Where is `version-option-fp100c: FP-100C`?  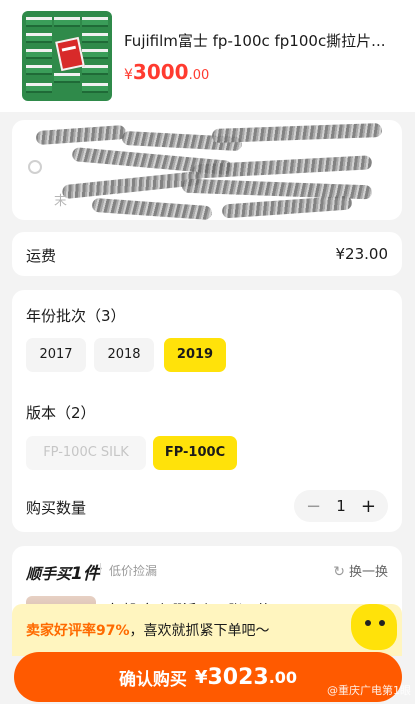 version-option-fp100c: FP-100C is located at coordinates (195, 453).